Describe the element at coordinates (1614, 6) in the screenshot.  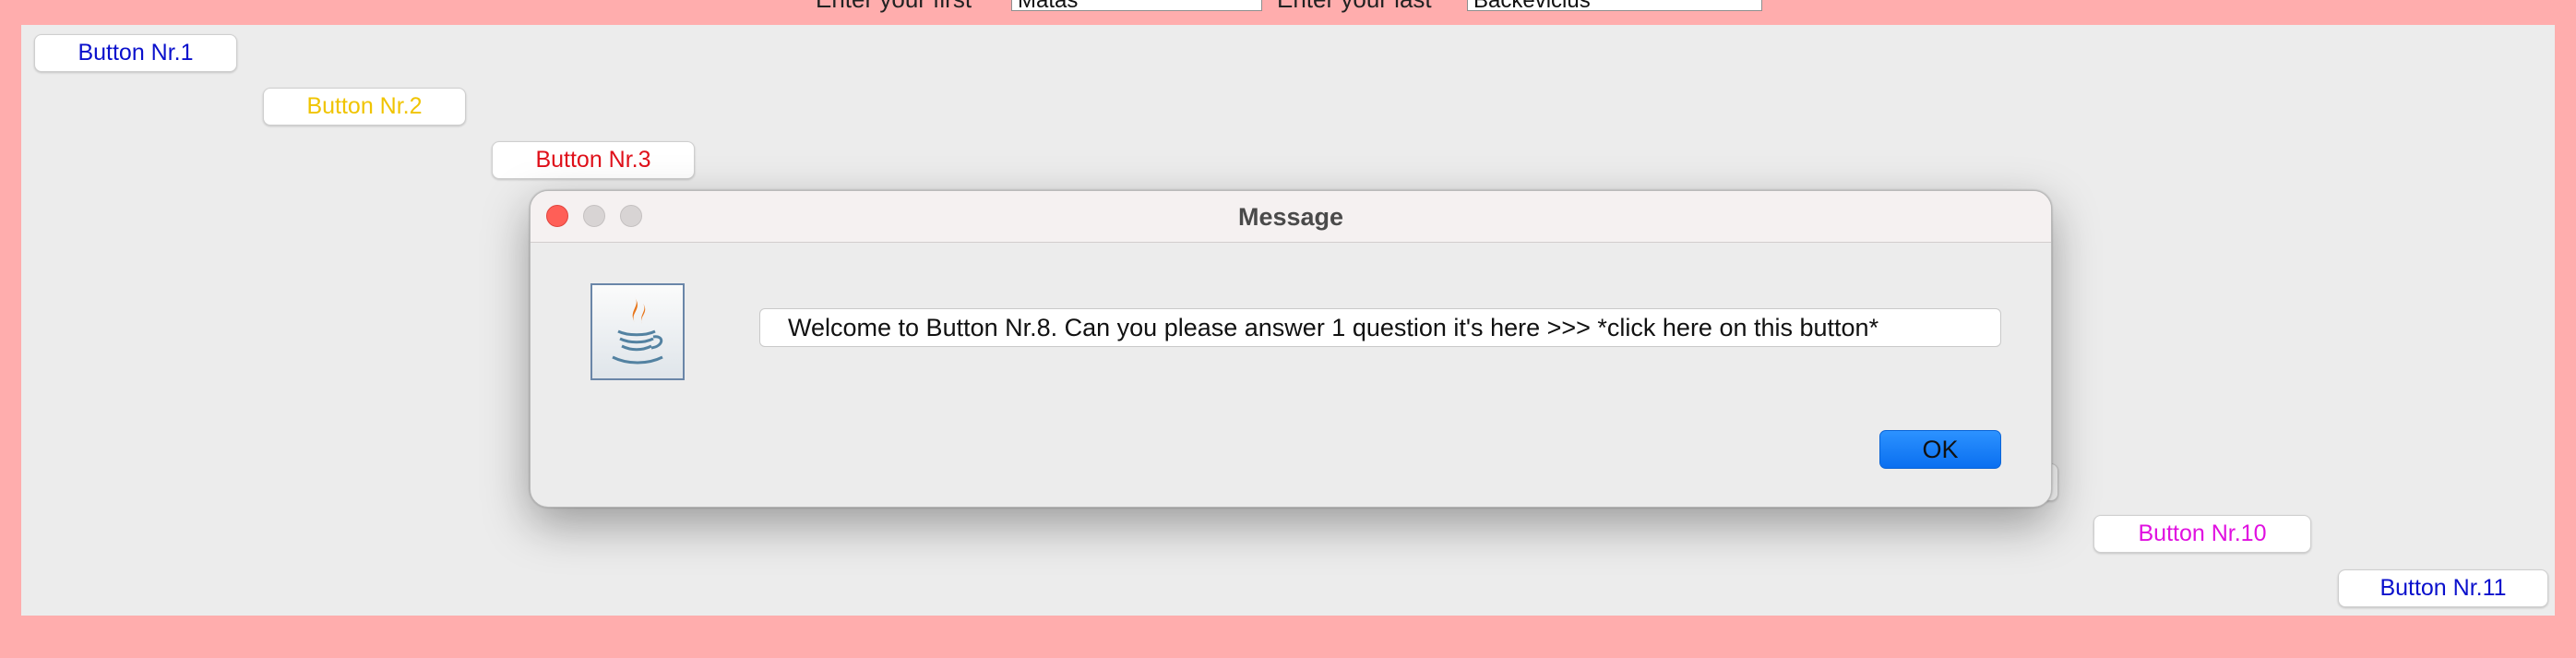
I see `last-name-field: Backevicius` at that location.